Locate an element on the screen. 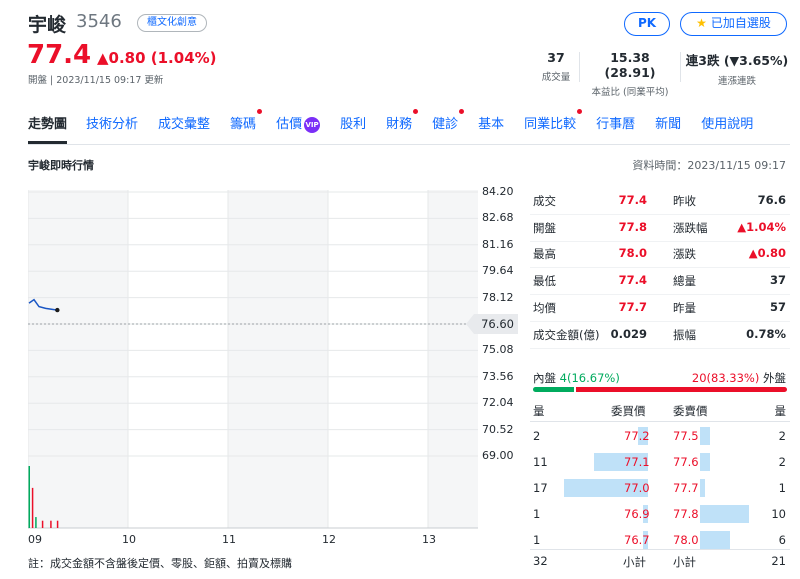 The image size is (800, 579). x-tick-label: 10 is located at coordinates (129, 539).